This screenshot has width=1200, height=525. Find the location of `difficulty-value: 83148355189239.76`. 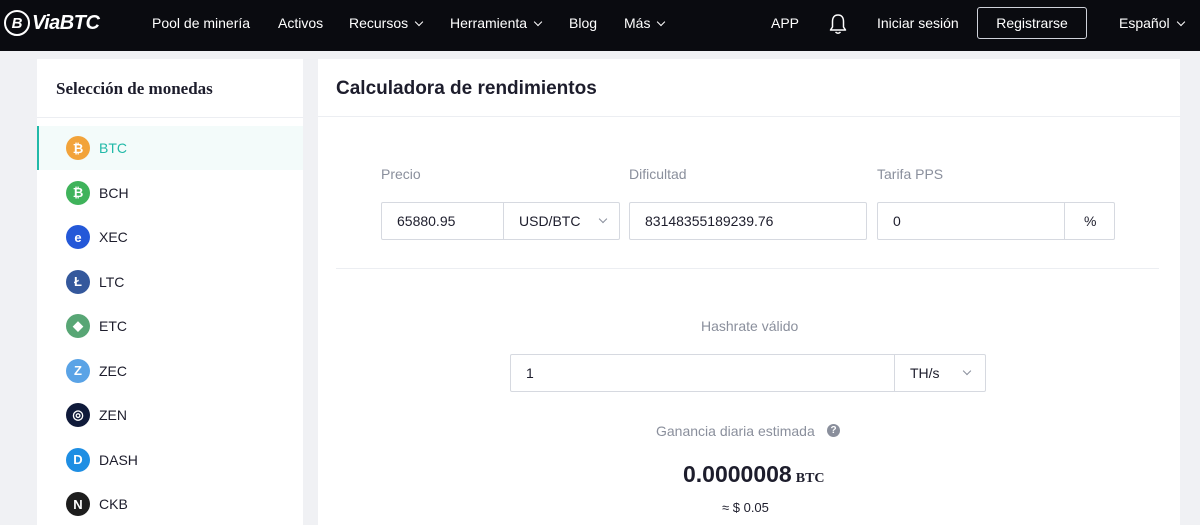

difficulty-value: 83148355189239.76 is located at coordinates (709, 221).